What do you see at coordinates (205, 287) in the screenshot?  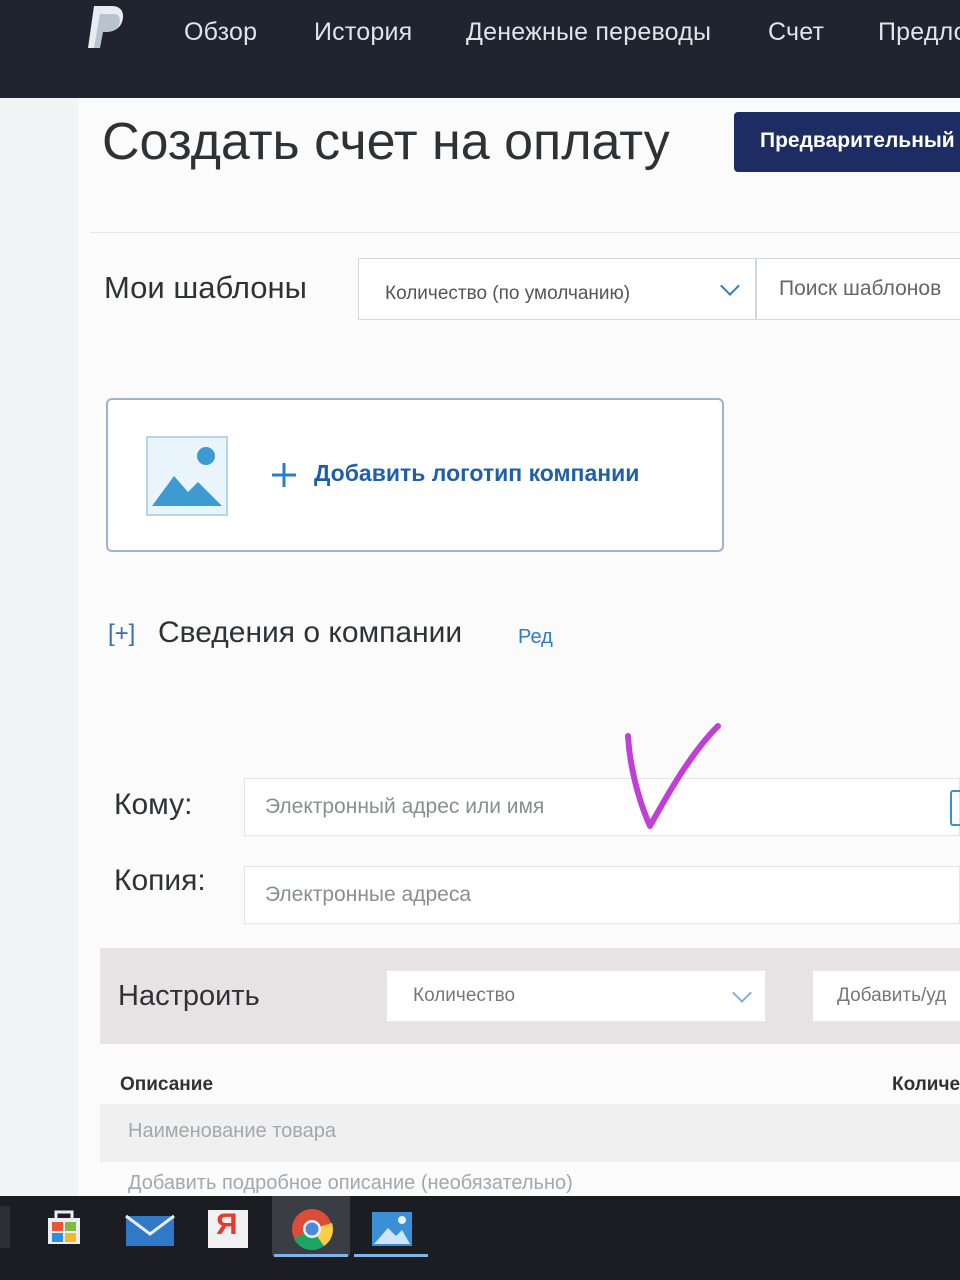 I see `templates-label: Мои шаблоны` at bounding box center [205, 287].